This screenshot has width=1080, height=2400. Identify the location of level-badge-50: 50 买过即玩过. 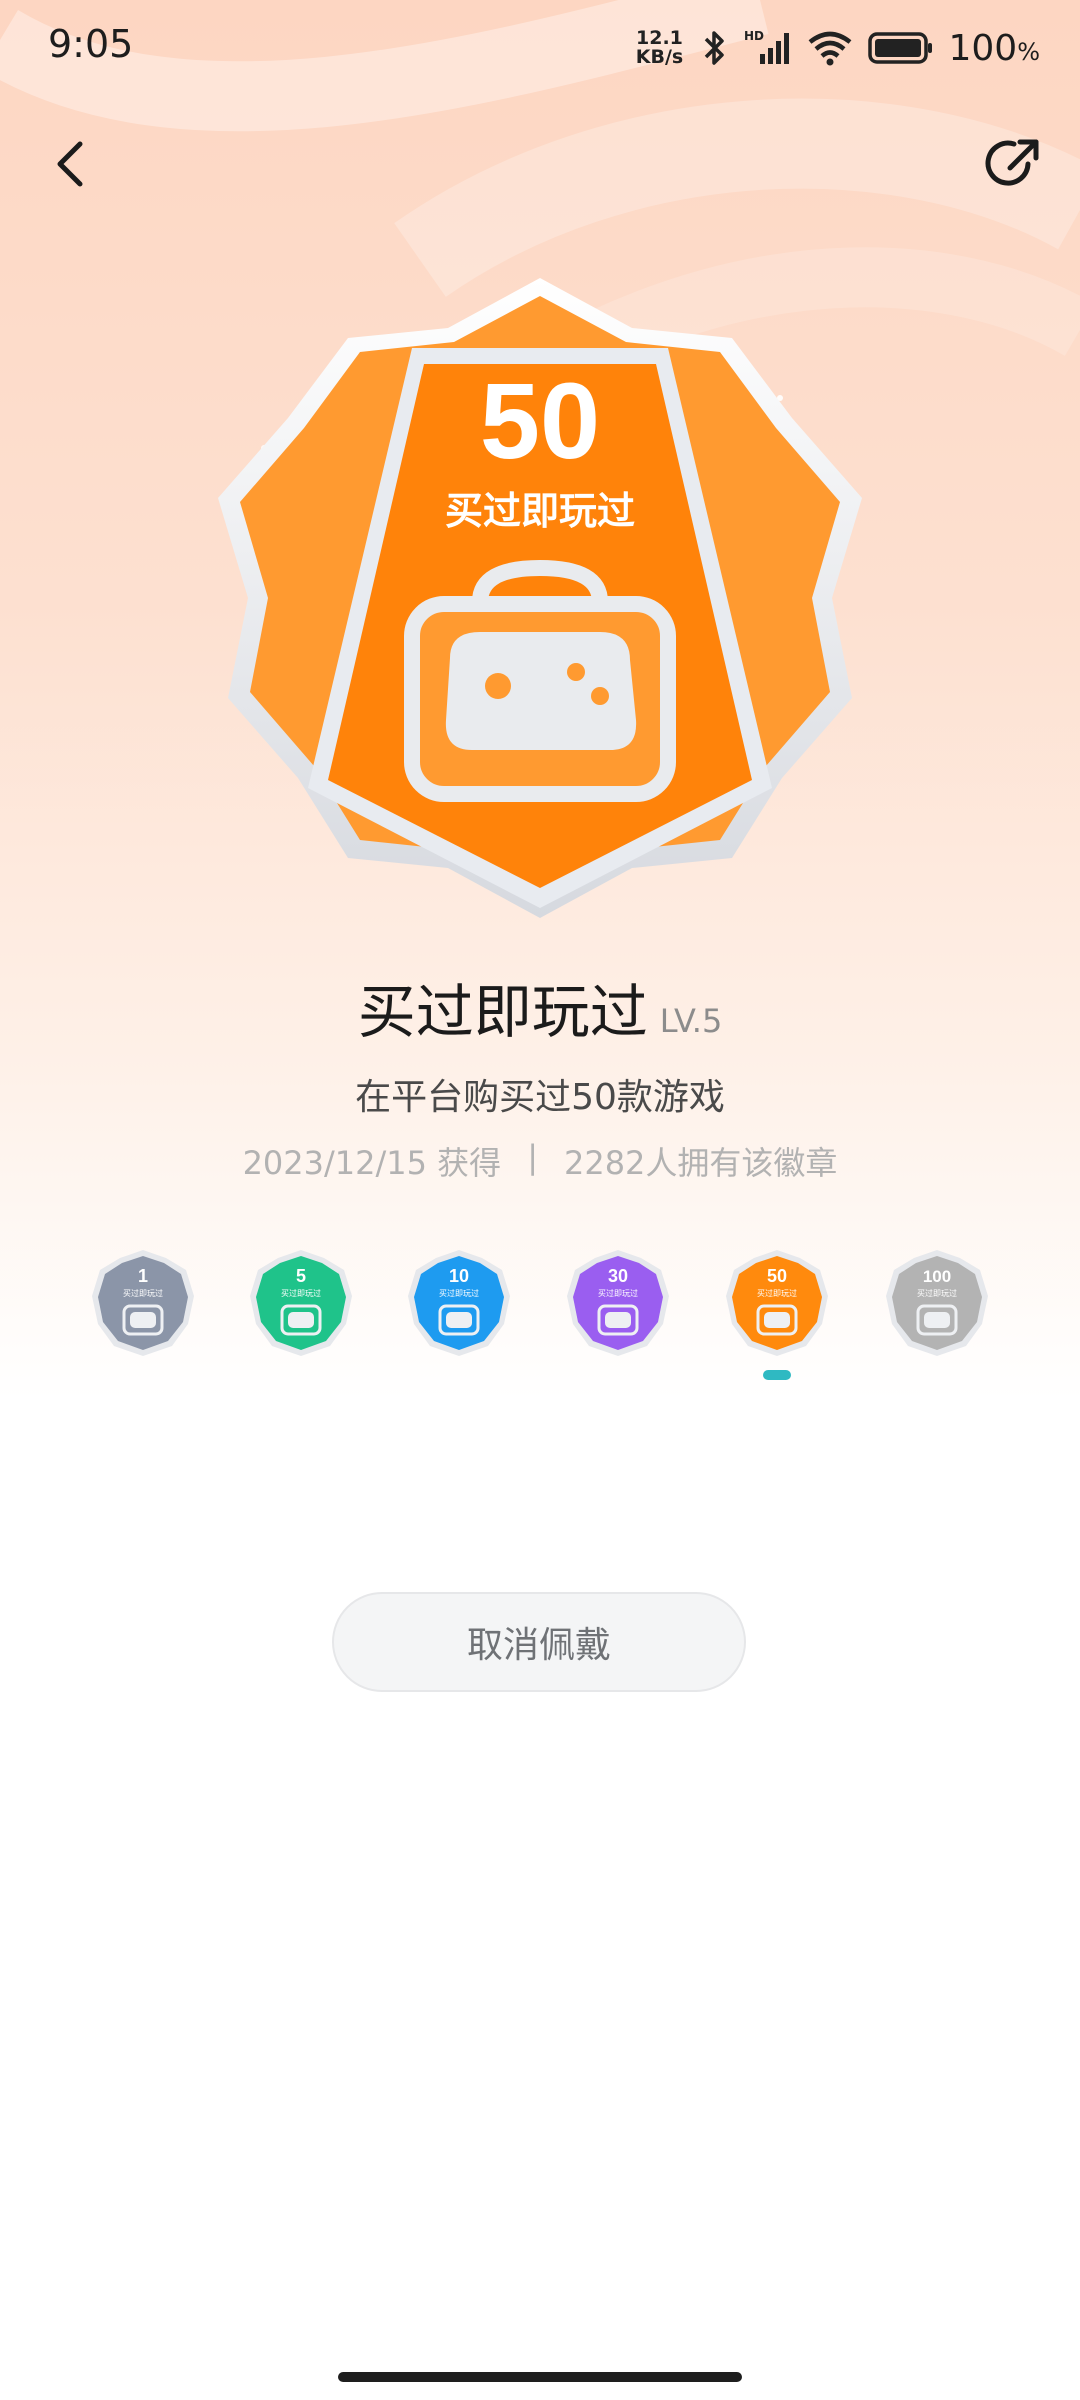
(777, 1303).